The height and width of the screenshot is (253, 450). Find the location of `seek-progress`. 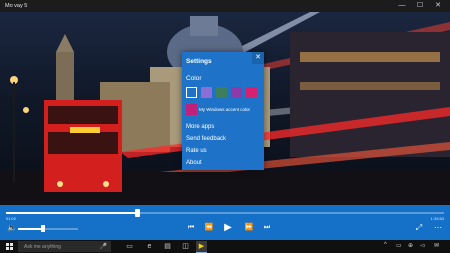

seek-progress is located at coordinates (72, 213).